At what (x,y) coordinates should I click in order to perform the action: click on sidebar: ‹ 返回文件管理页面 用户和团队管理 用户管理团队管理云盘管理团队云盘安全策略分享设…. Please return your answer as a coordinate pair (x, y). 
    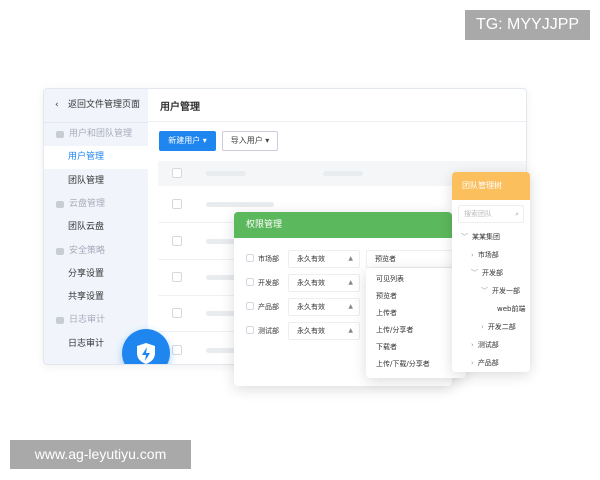
    Looking at the image, I should click on (96, 226).